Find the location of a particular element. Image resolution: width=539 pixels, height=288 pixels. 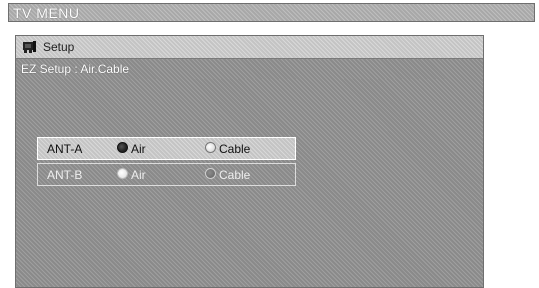

setup-icon is located at coordinates (30, 47).